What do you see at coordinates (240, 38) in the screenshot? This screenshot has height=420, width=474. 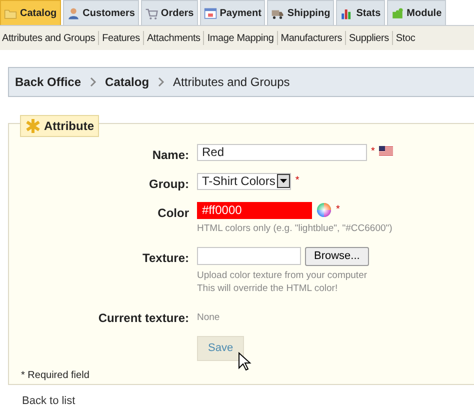 I see `subnav-link: Image Mapping` at bounding box center [240, 38].